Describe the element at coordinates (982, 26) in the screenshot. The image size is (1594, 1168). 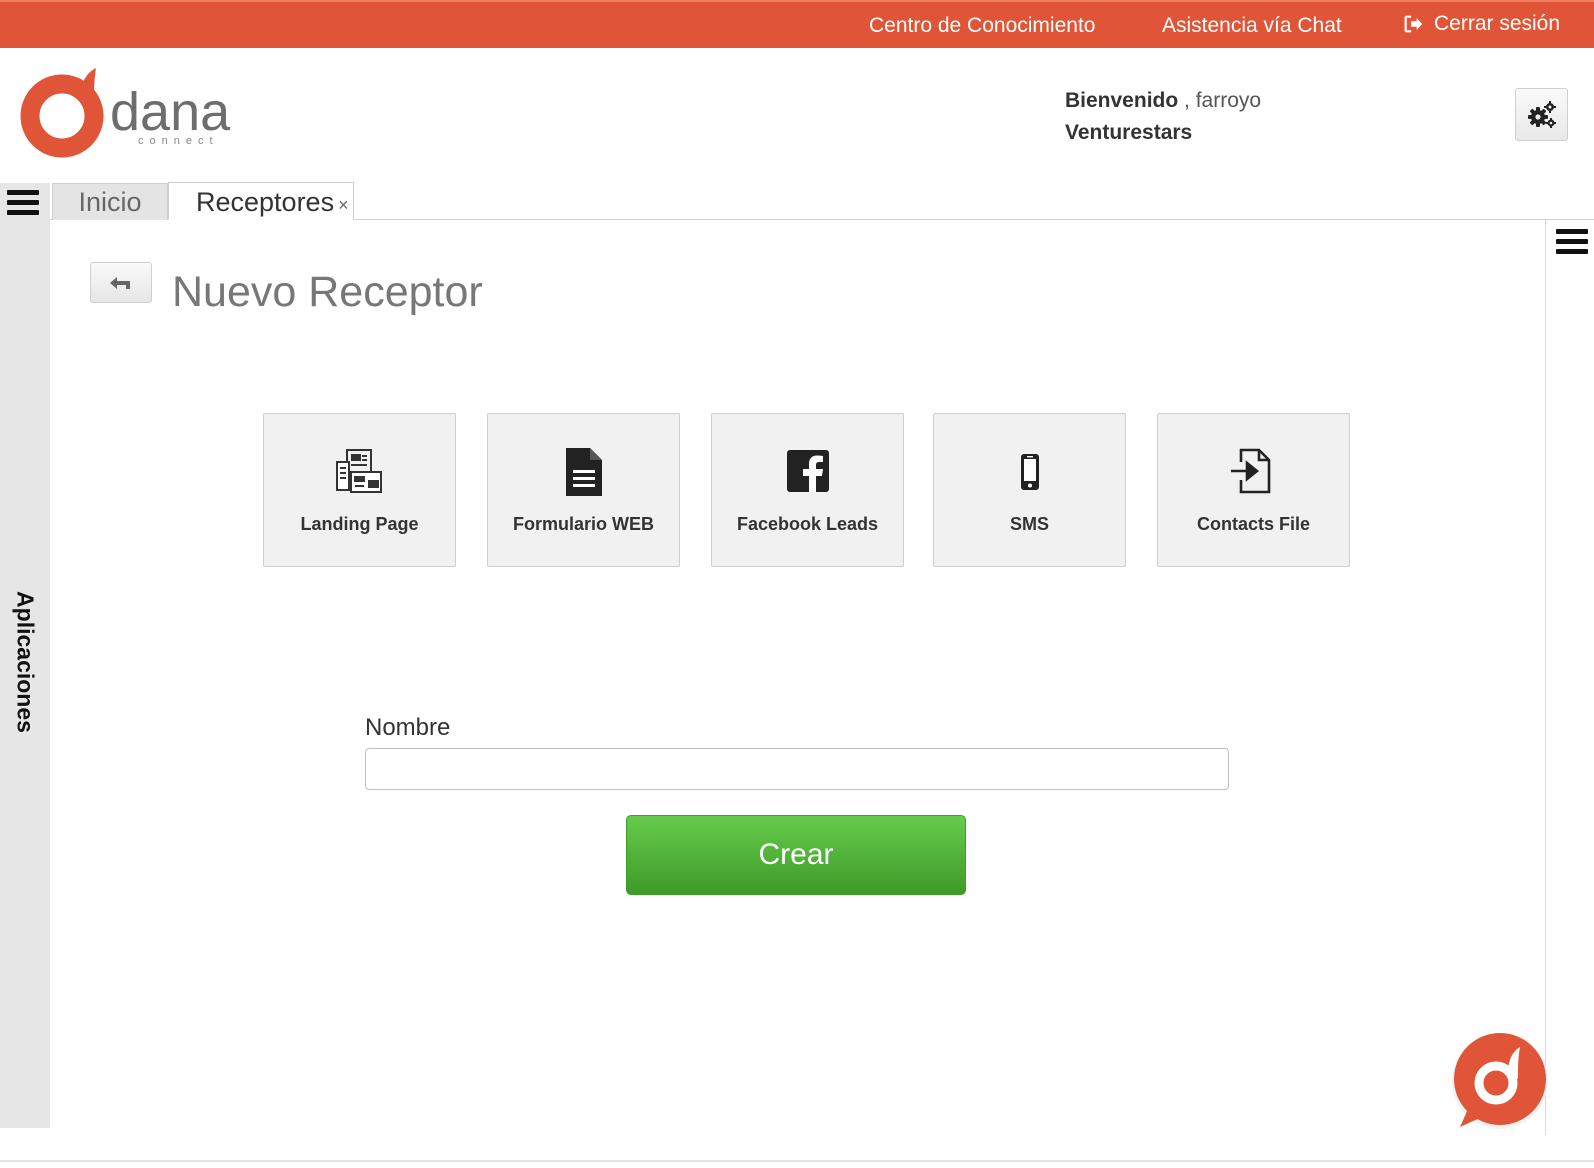
I see `knowledge-center-link: Centro de Conocimiento` at that location.